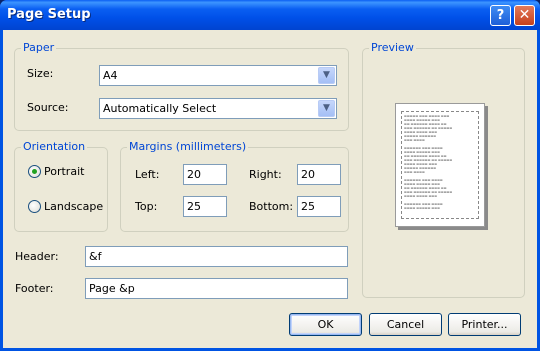 The width and height of the screenshot is (540, 351). I want to click on bottom-margin-input: 25, so click(319, 206).